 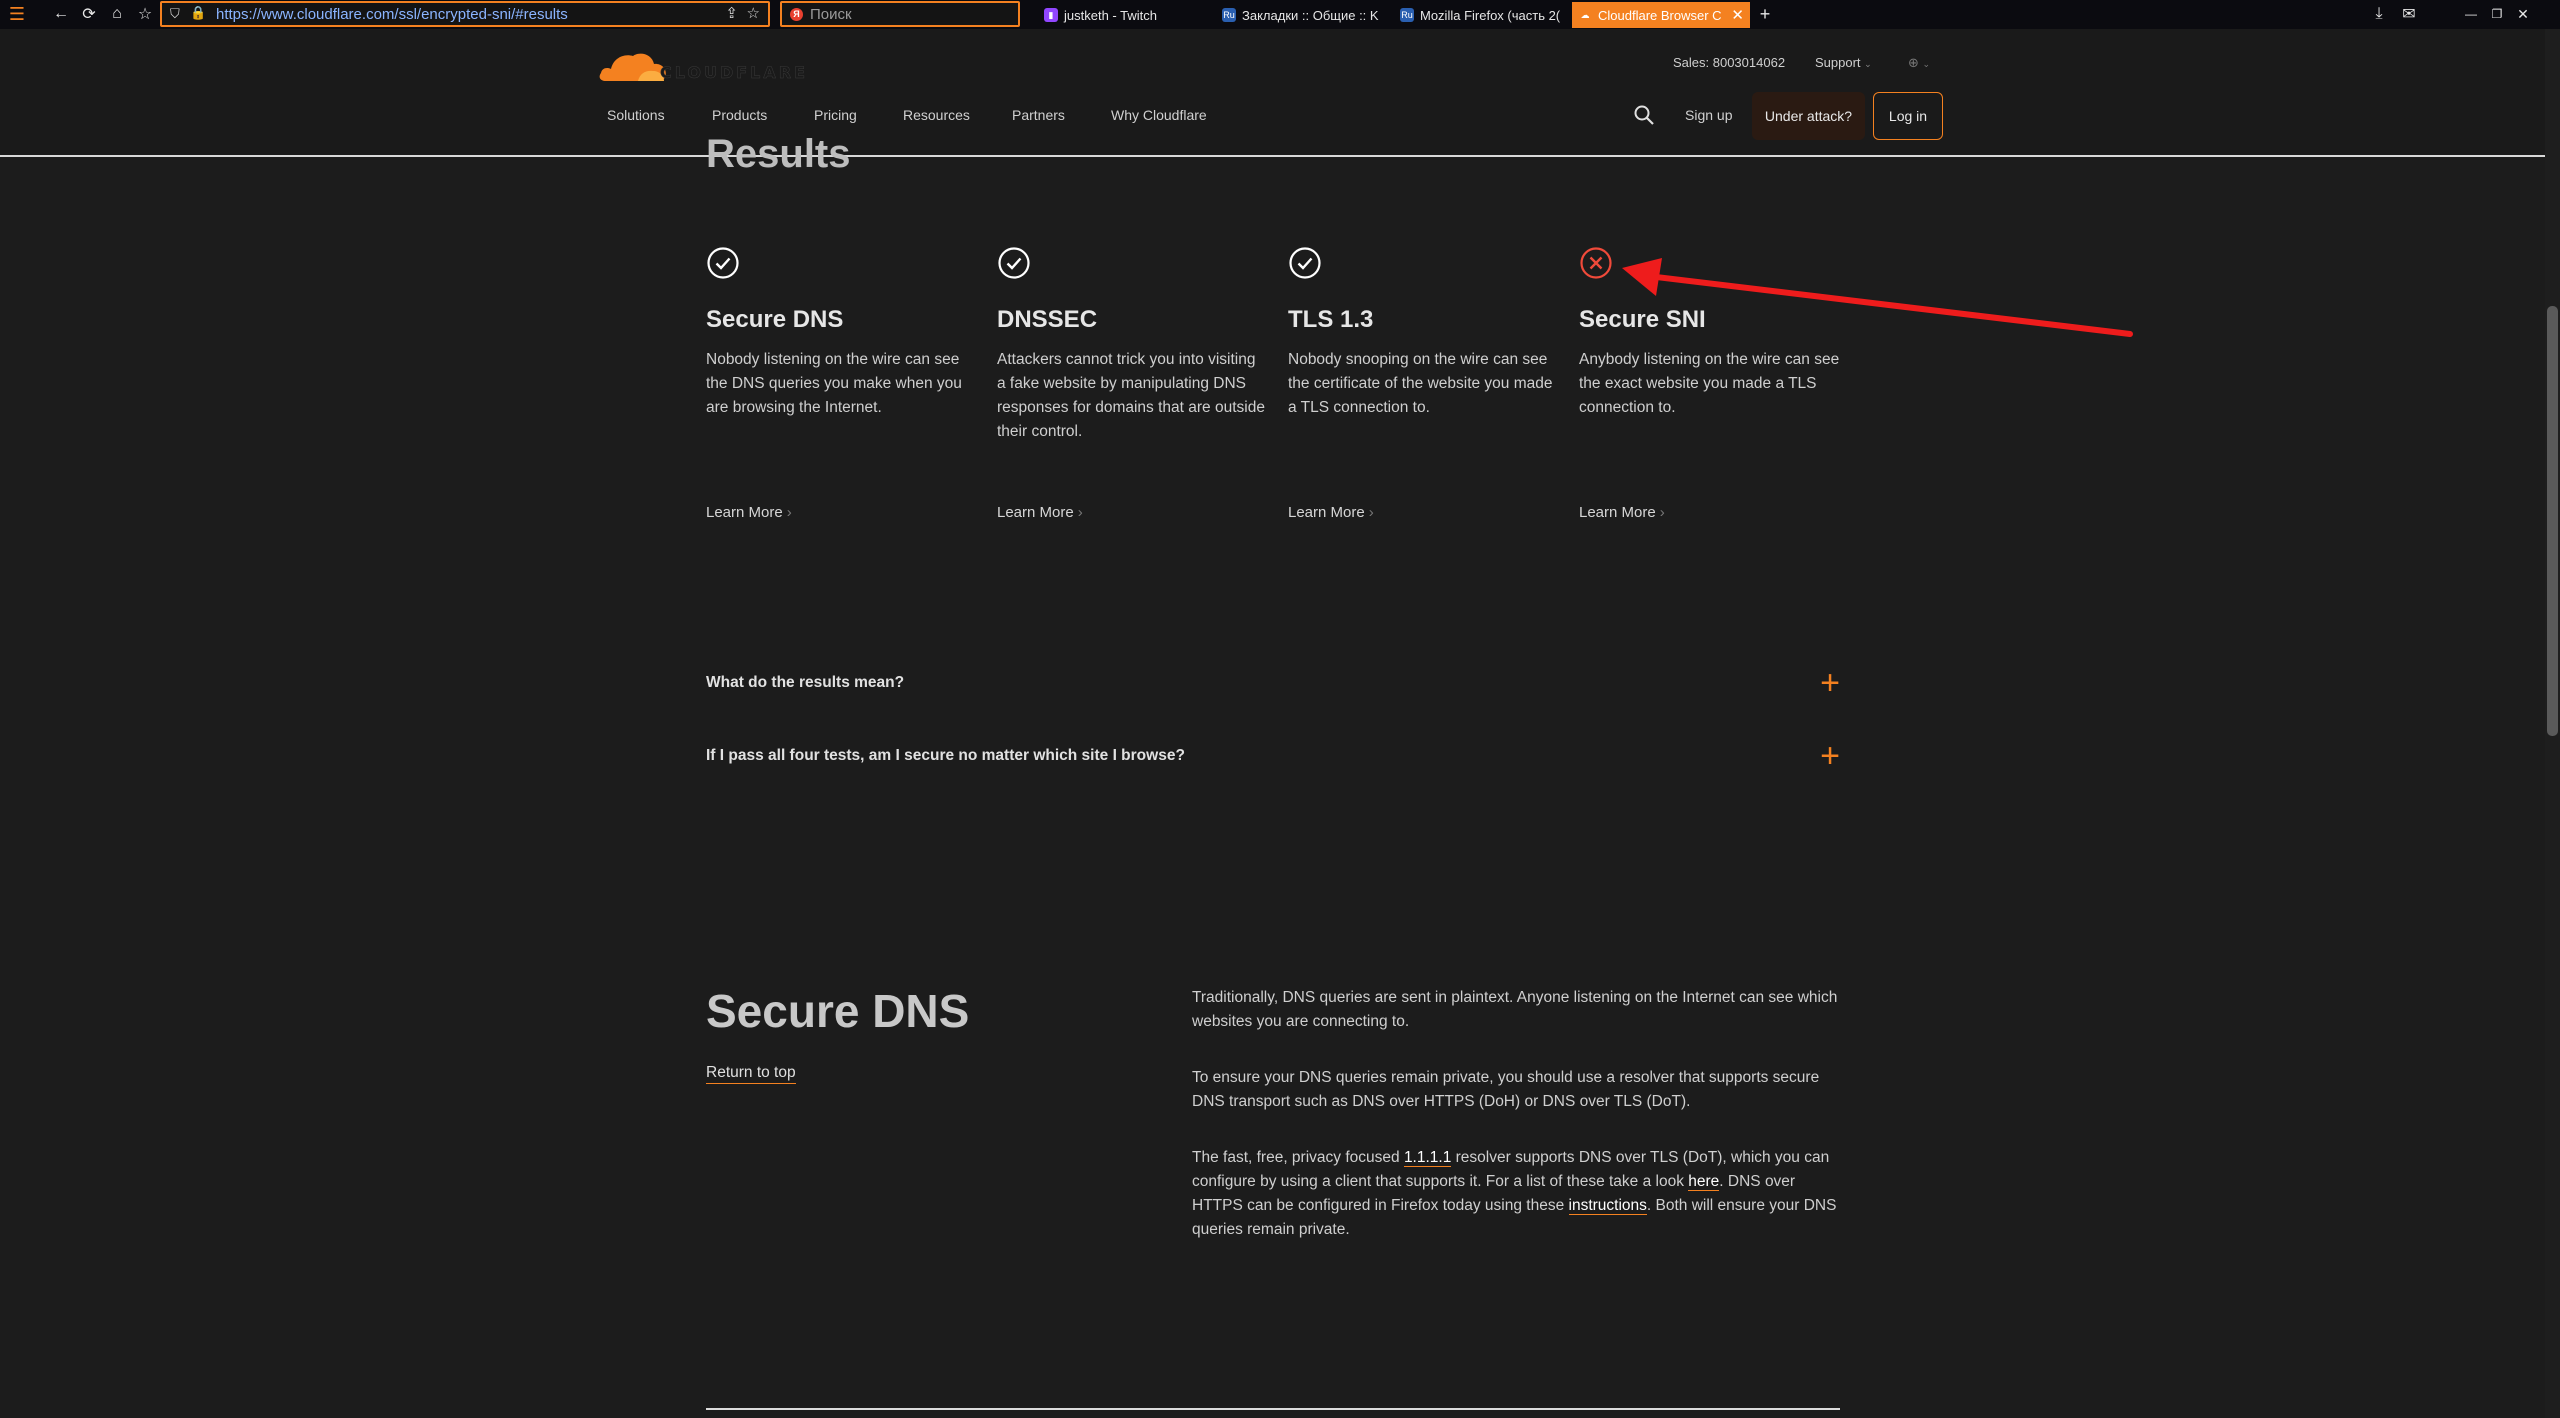 I want to click on secure-dns-section-title: Secure DNS, so click(x=838, y=1011).